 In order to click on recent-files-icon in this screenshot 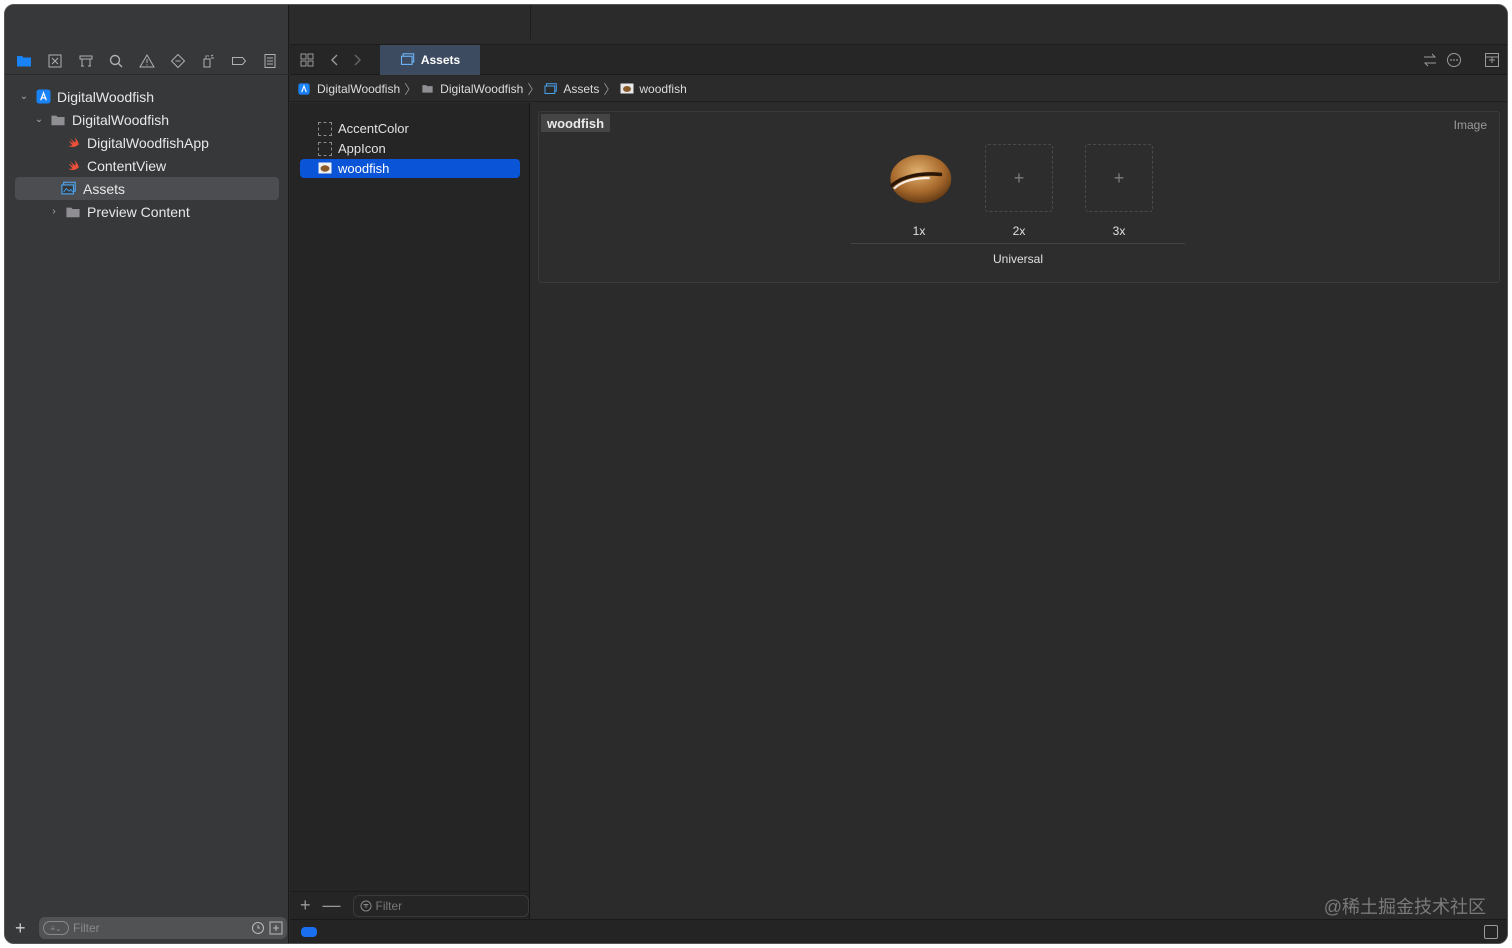, I will do `click(258, 928)`.